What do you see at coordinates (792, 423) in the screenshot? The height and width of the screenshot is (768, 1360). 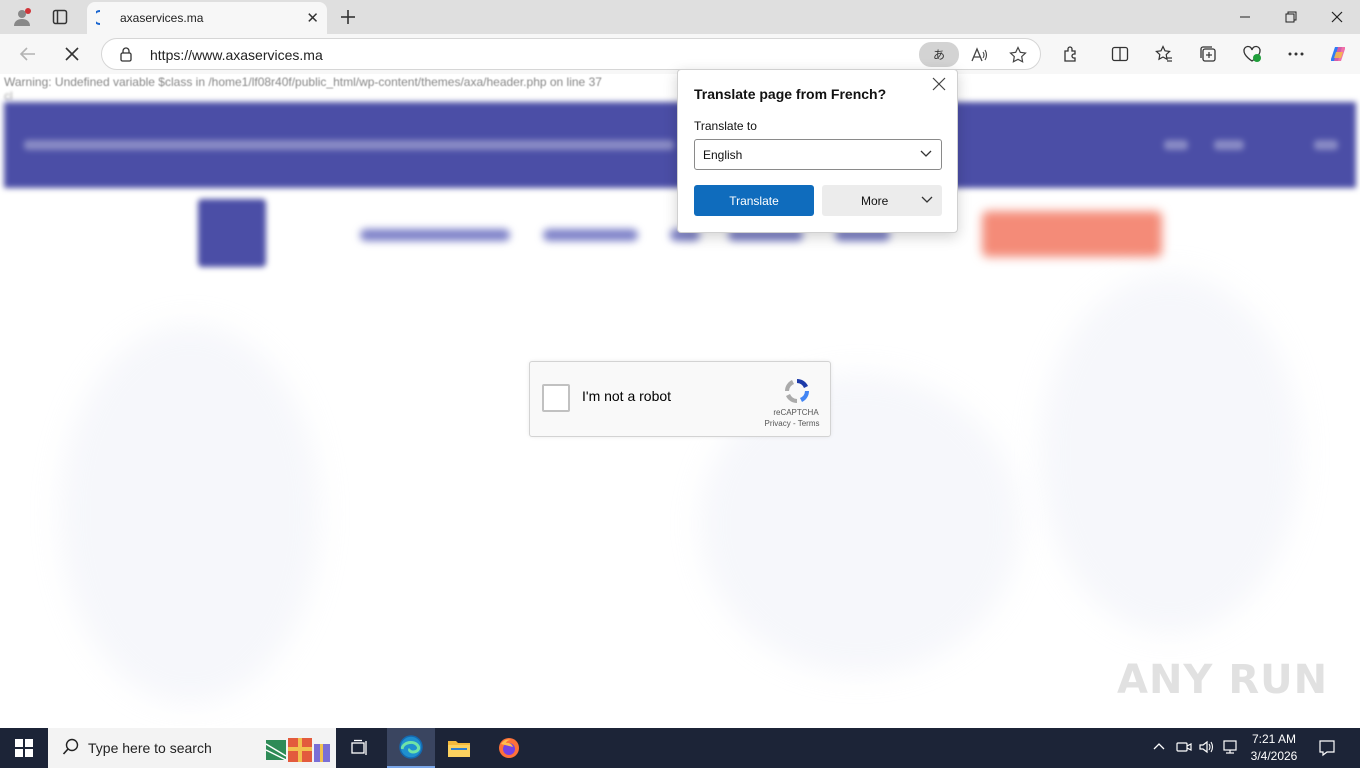 I see `recaptcha-privacy-terms-link: Privacy - Terms` at bounding box center [792, 423].